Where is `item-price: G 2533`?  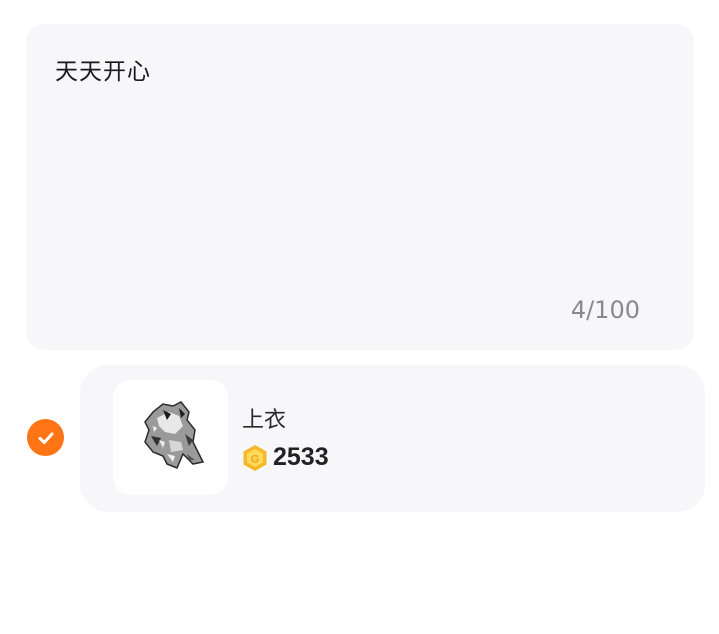
item-price: G 2533 is located at coordinates (285, 457).